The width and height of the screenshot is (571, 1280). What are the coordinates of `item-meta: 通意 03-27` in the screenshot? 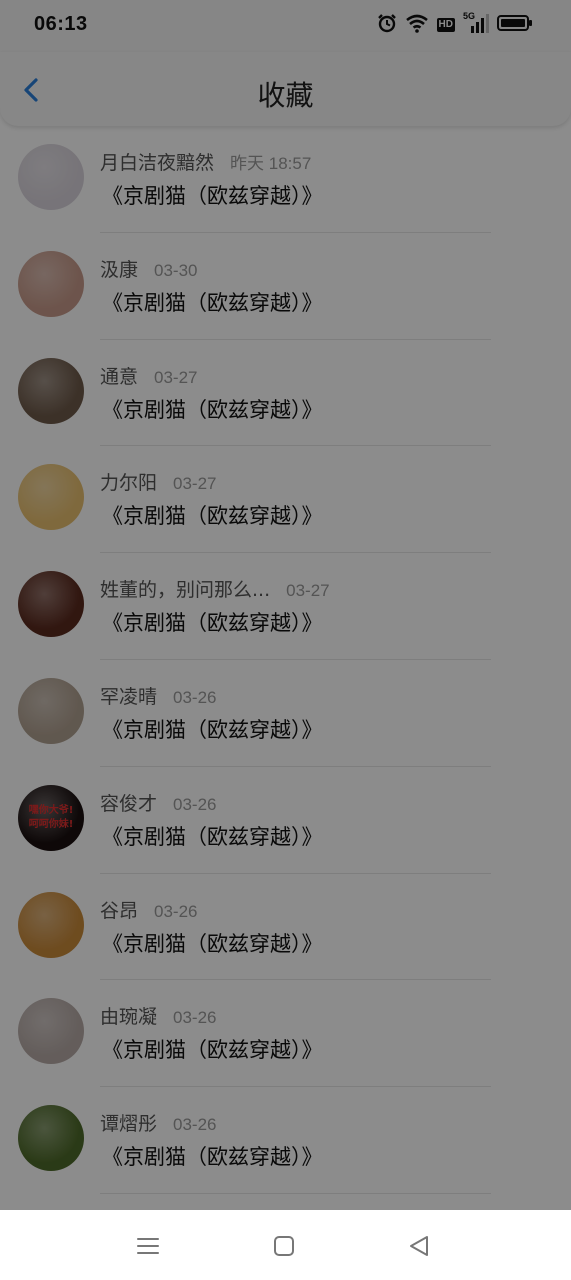 It's located at (149, 375).